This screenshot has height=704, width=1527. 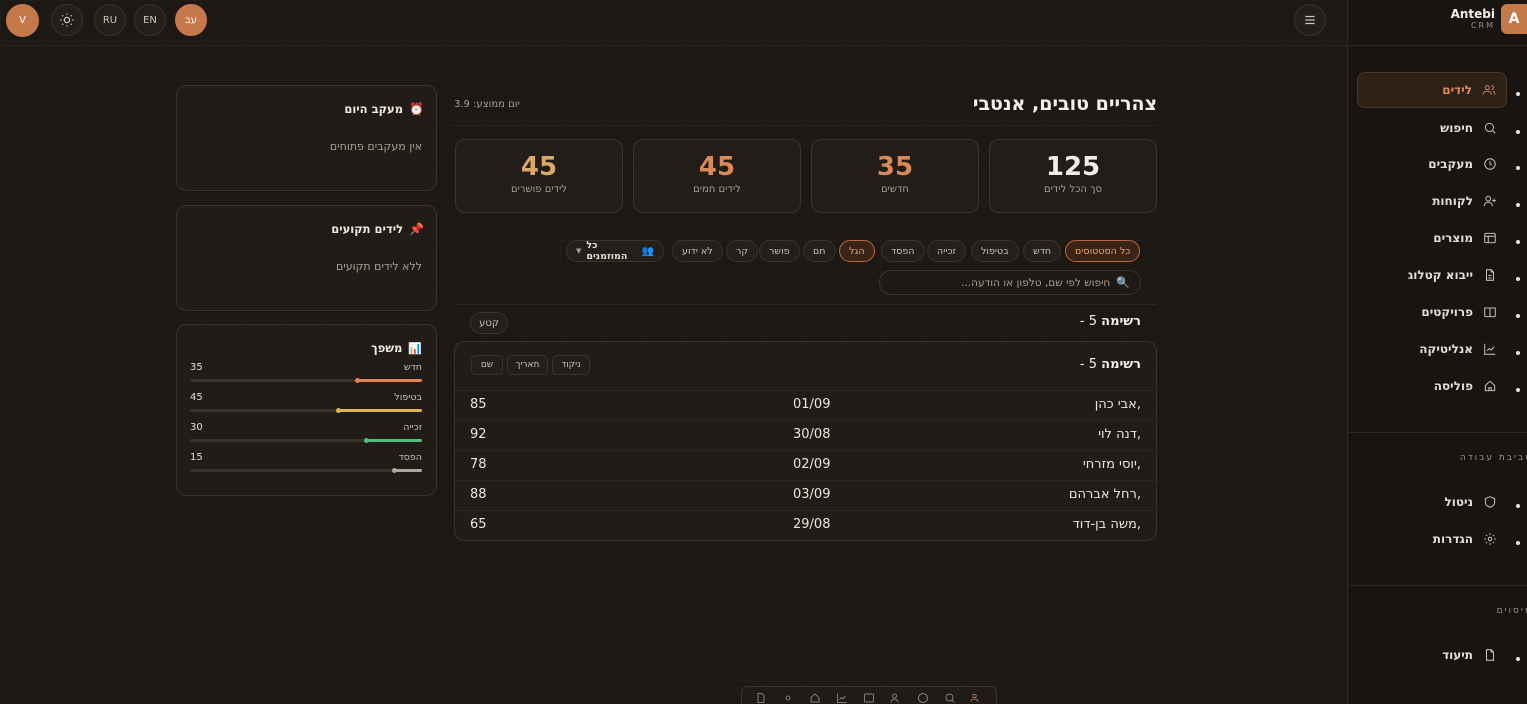 I want to click on sort-by-score-button: ניקוד, so click(x=571, y=365).